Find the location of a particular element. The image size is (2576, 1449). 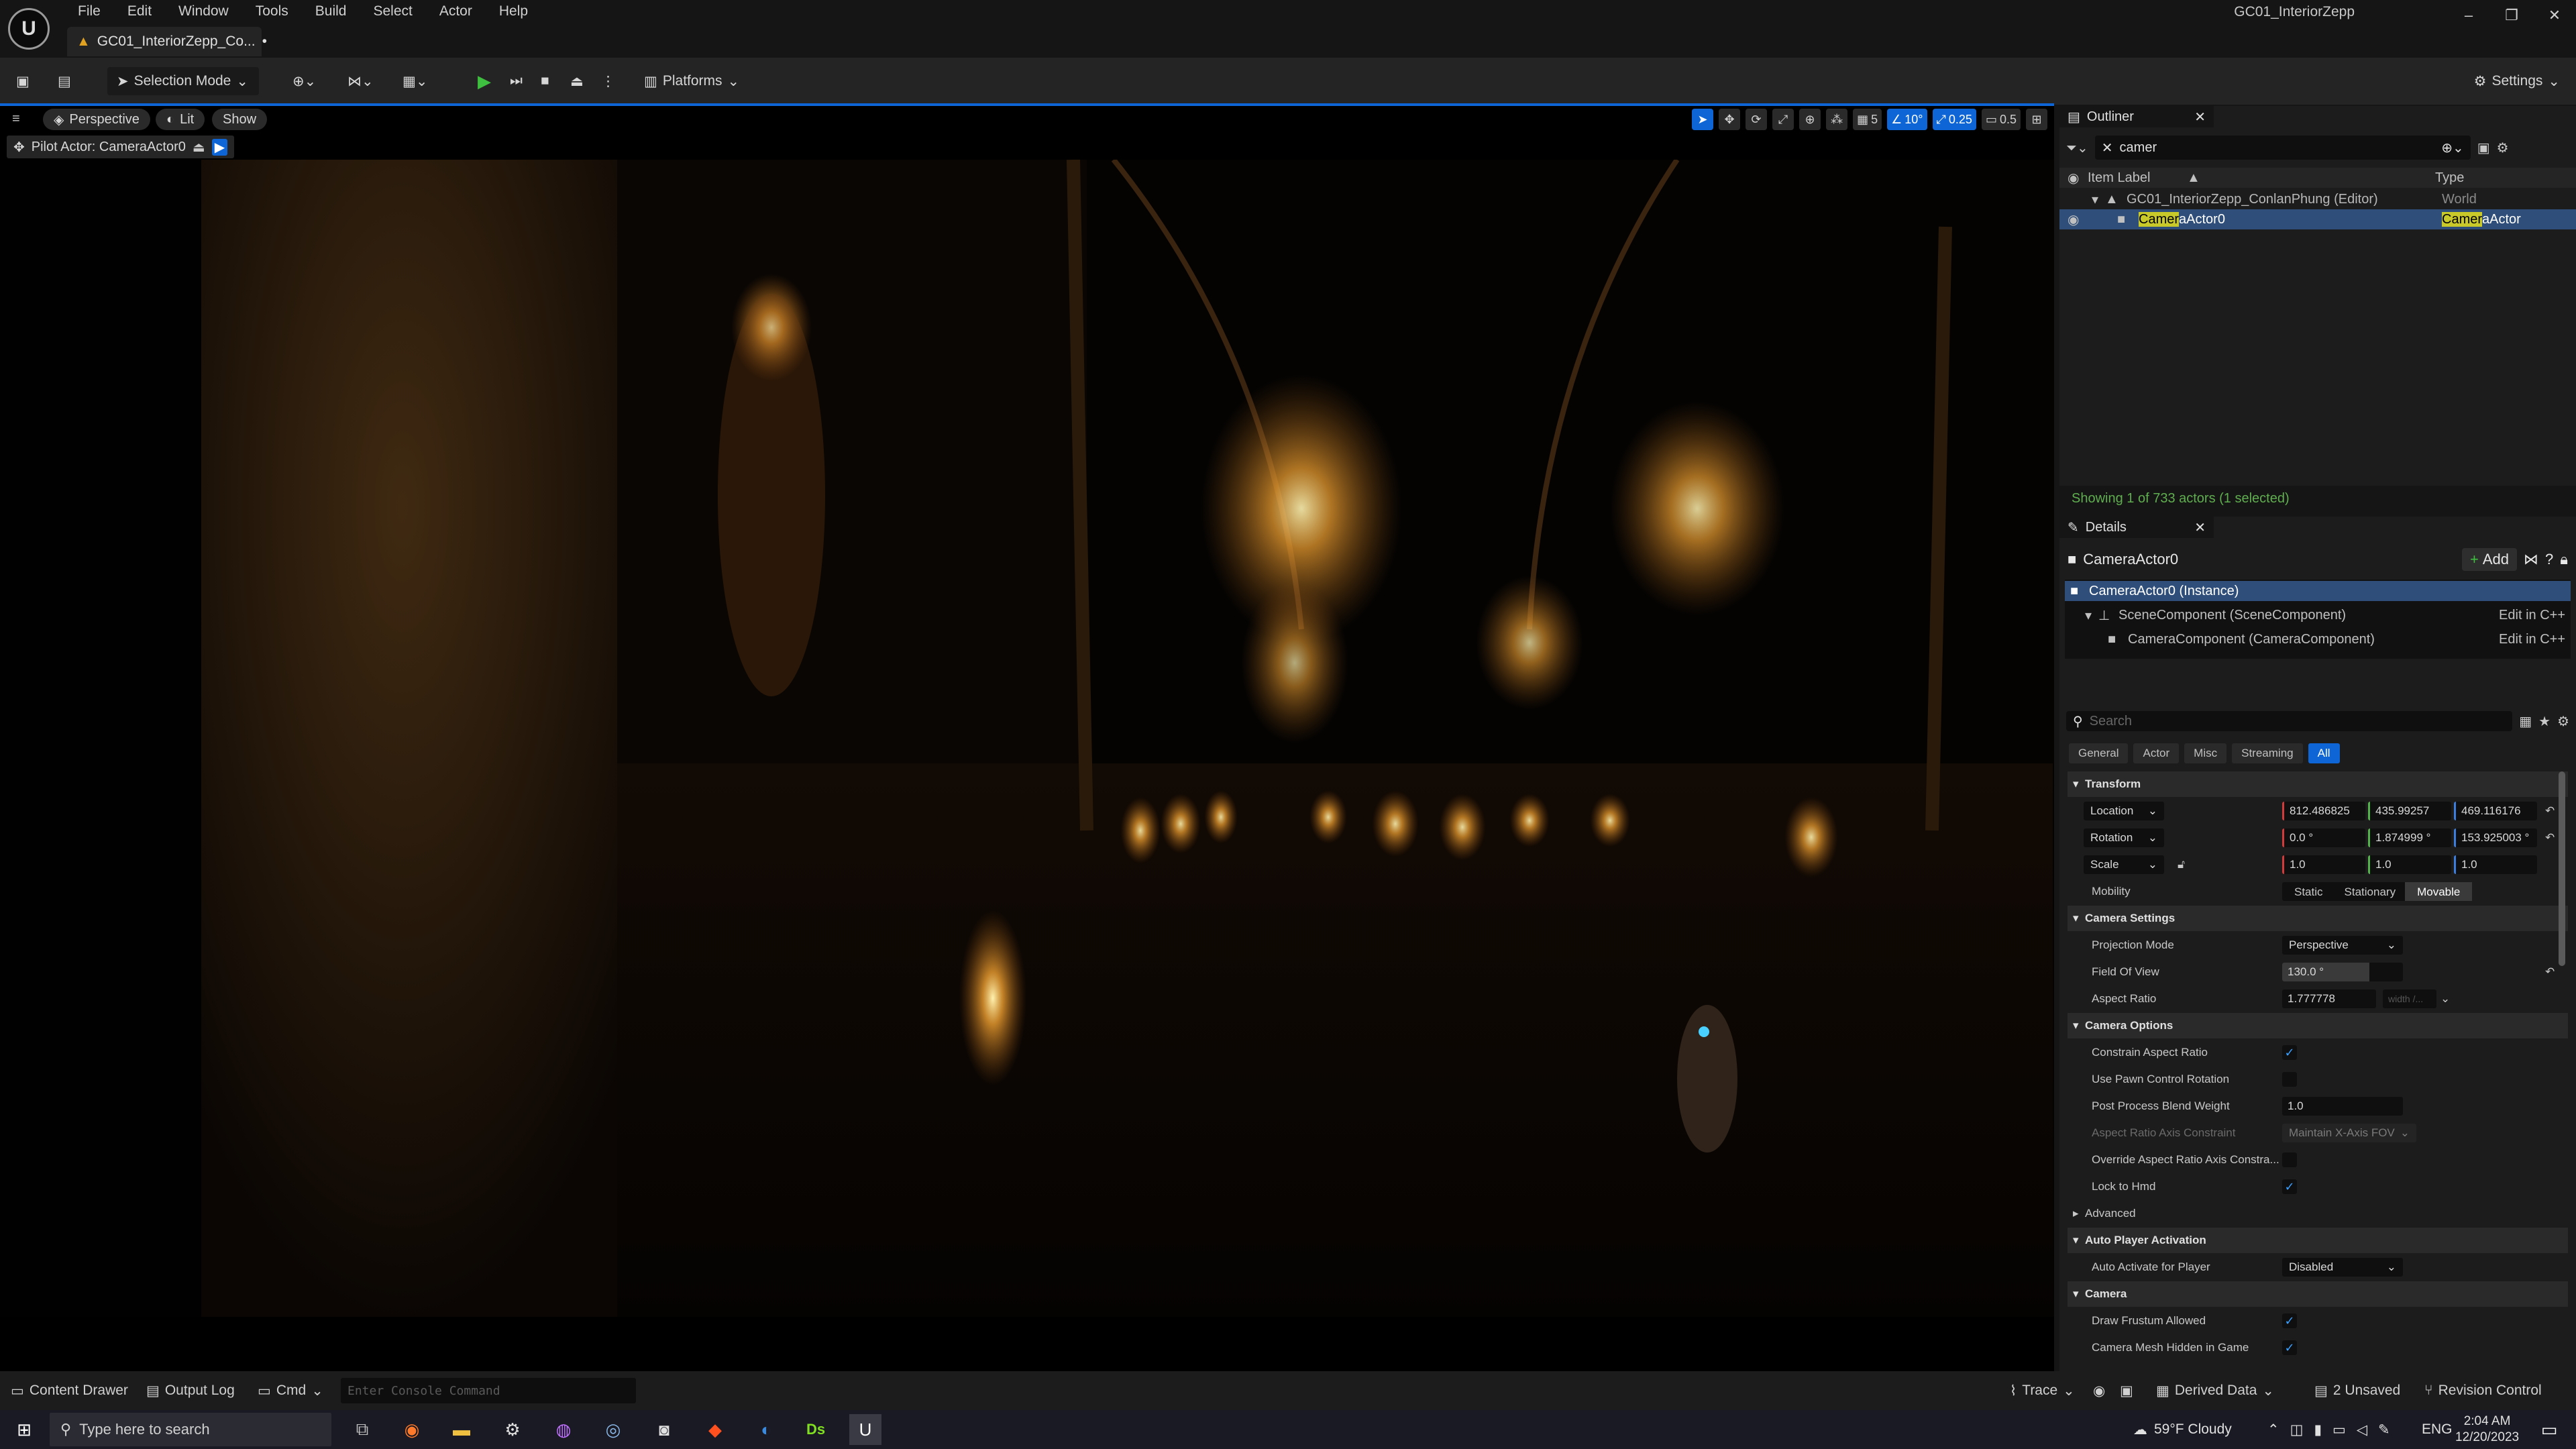

edit-in-cpp-link: Edit in C++ is located at coordinates (2532, 639).